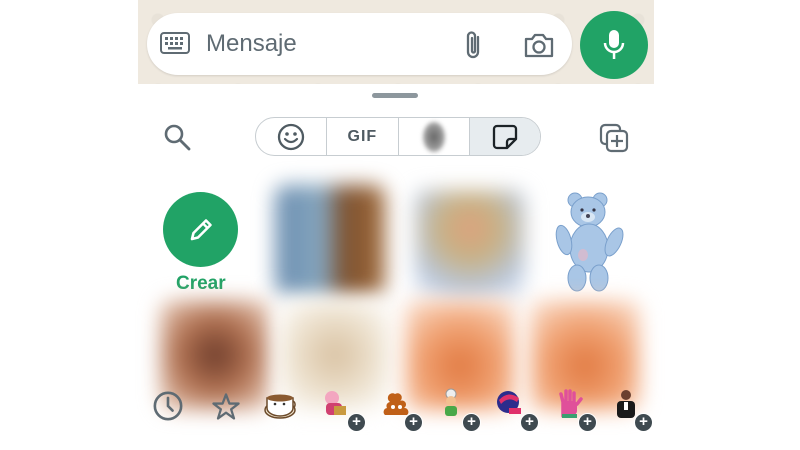  Describe the element at coordinates (474, 45) in the screenshot. I see `attach-icon` at that location.